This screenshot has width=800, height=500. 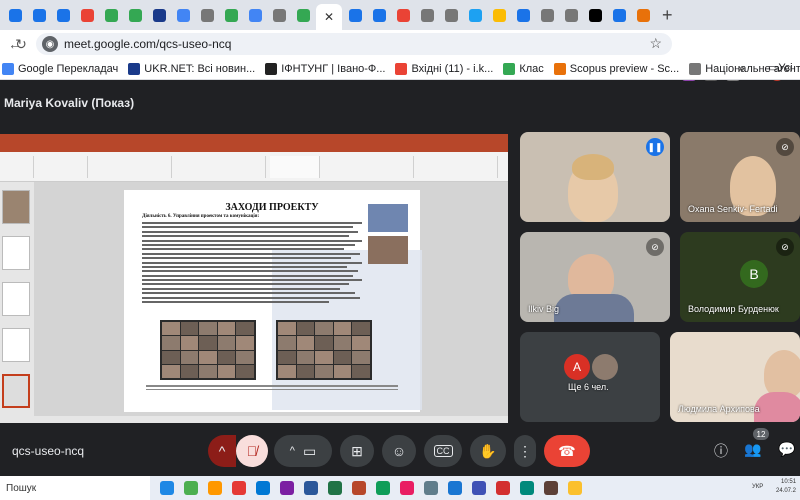 I want to click on participant-avatar: A, so click(x=577, y=367).